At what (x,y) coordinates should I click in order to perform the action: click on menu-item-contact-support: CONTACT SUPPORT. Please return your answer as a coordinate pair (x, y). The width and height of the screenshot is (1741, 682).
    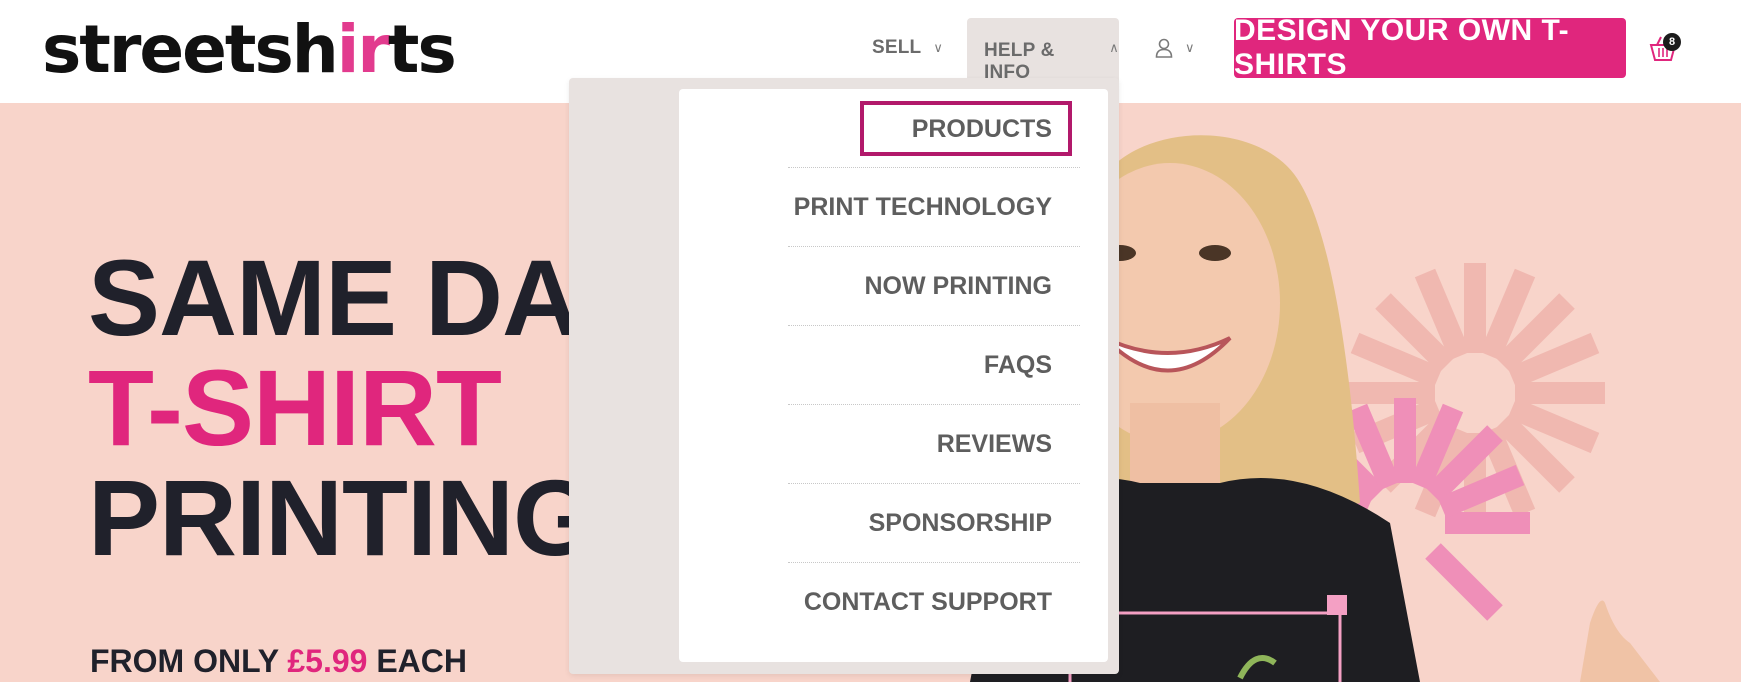
    Looking at the image, I should click on (934, 602).